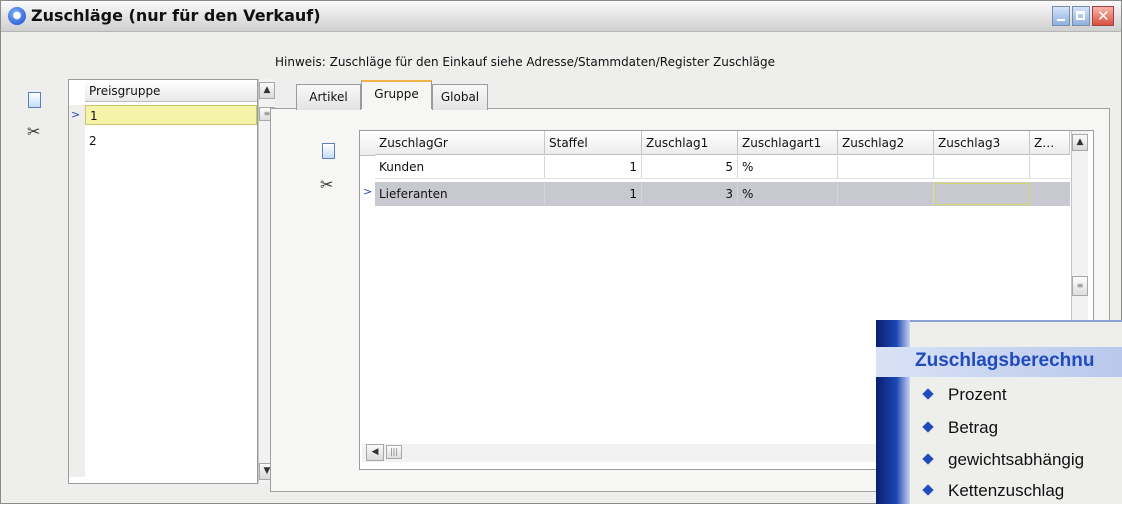 The height and width of the screenshot is (511, 1122). What do you see at coordinates (973, 427) in the screenshot?
I see `list-item-label: Betrag` at bounding box center [973, 427].